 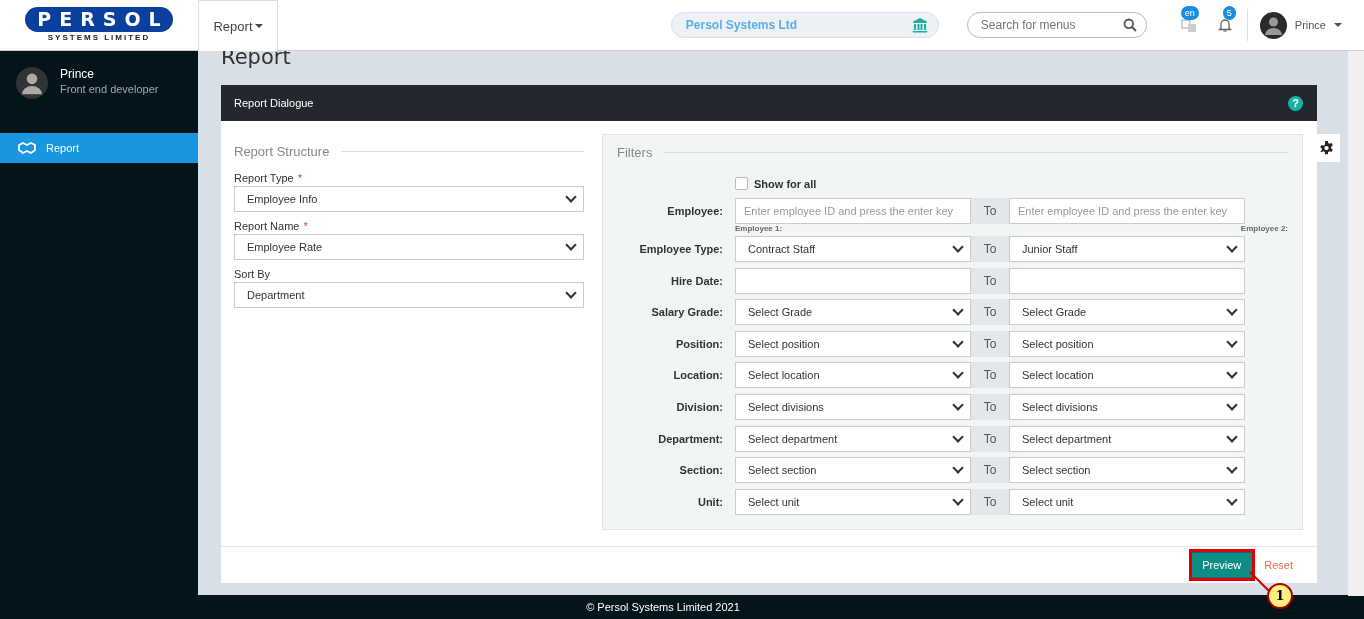 I want to click on logo-subtitle: SYSTEMS LIMITED, so click(x=99, y=37).